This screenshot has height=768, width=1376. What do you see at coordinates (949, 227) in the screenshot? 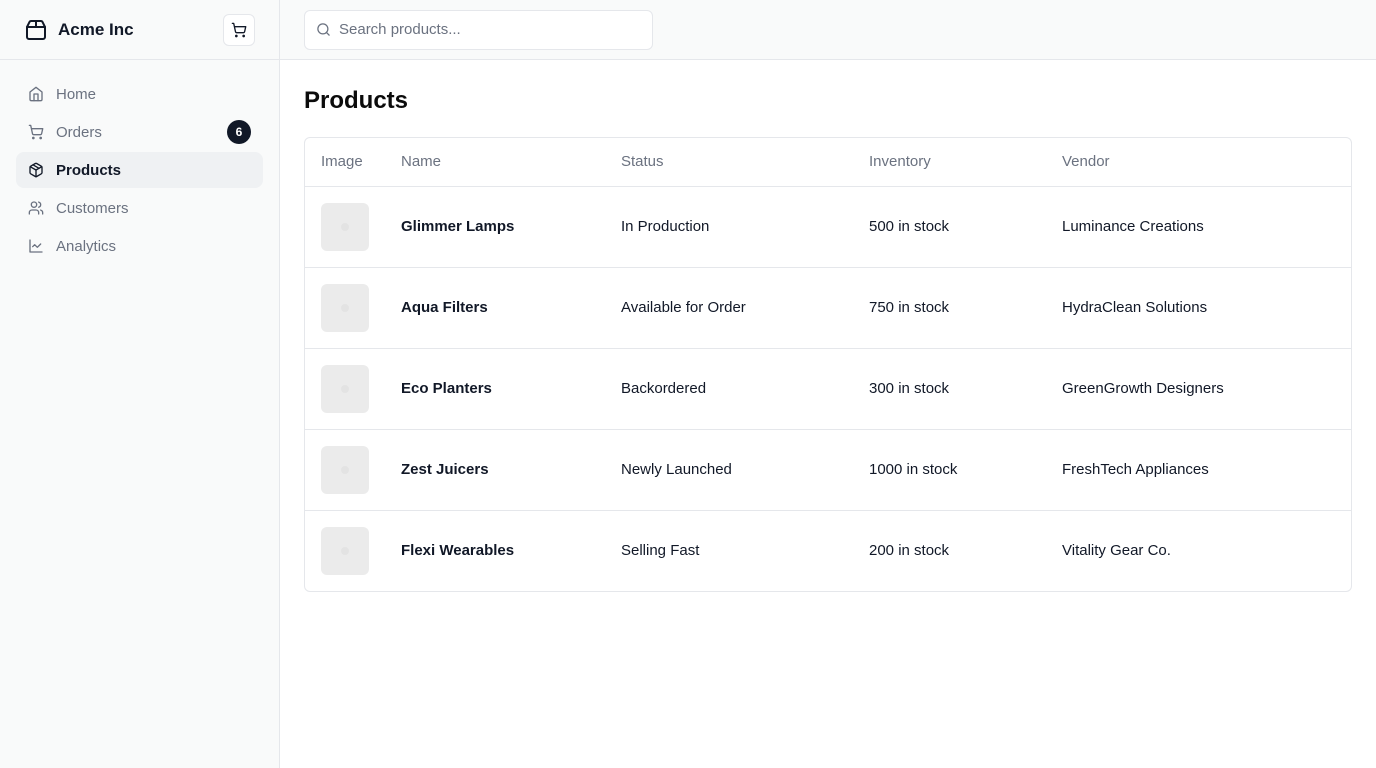
I see `product-inventory: 500 in stock` at bounding box center [949, 227].